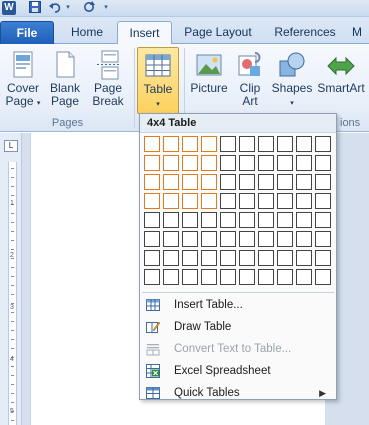 This screenshot has width=369, height=425. Describe the element at coordinates (144, 33) in the screenshot. I see `tab-insert: Insert` at that location.